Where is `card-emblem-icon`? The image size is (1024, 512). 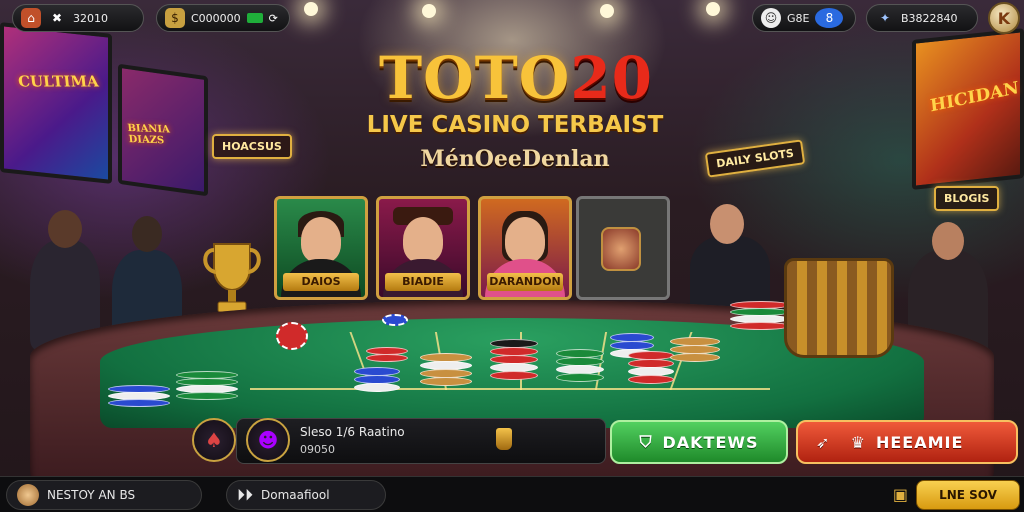
card-emblem-icon is located at coordinates (621, 249).